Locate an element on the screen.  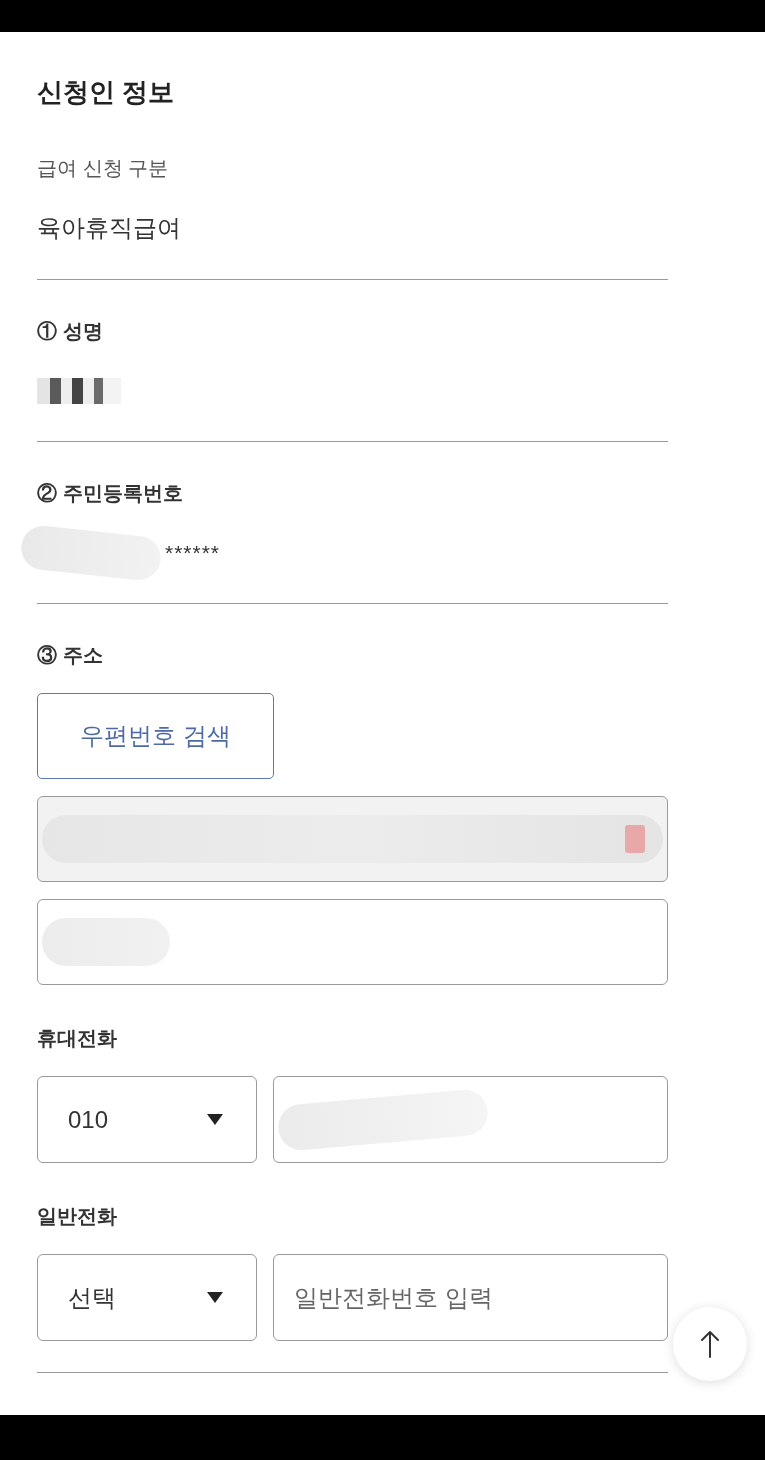
section-title: 신청인 정보 is located at coordinates (106, 92).